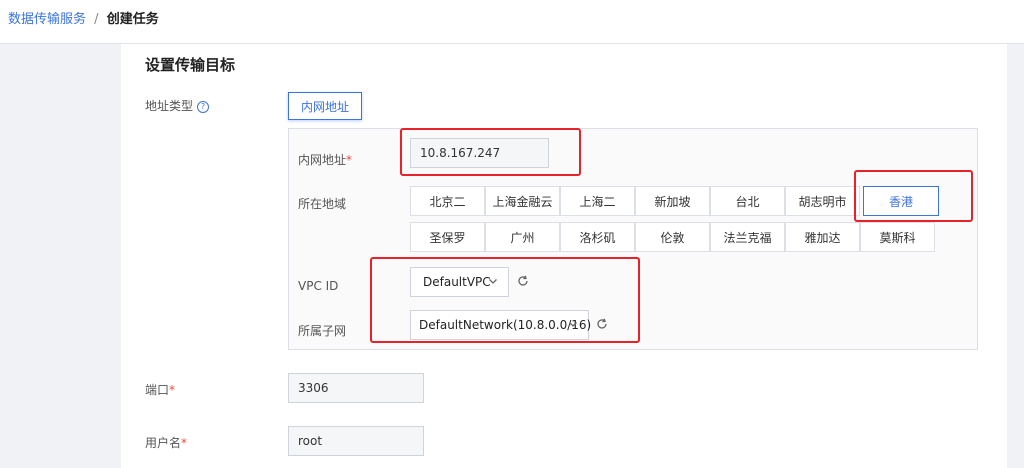 The image size is (1024, 468). What do you see at coordinates (322, 204) in the screenshot?
I see `region-label: 所在地域` at bounding box center [322, 204].